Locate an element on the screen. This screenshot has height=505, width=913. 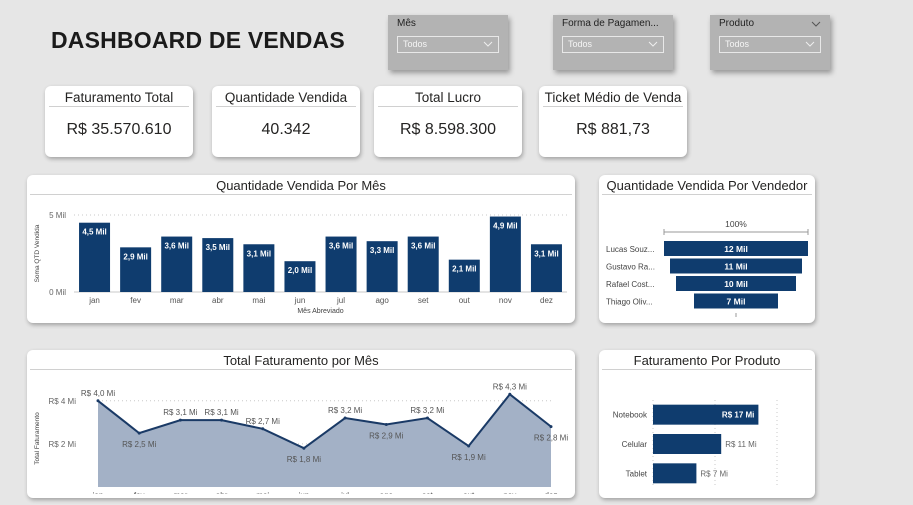
data-label: 2,1 Mil is located at coordinates (464, 269).